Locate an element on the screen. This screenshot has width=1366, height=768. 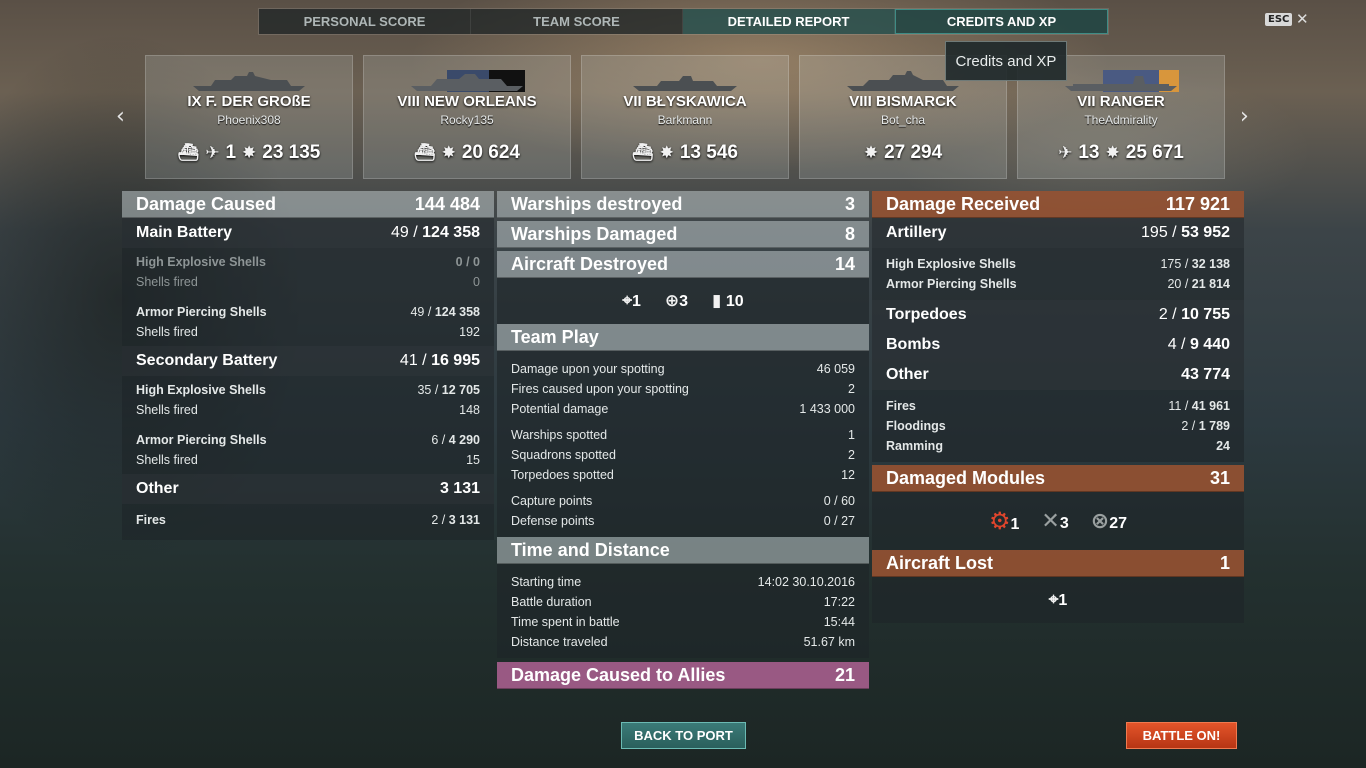
tooltip: Credits and XP is located at coordinates (1006, 61).